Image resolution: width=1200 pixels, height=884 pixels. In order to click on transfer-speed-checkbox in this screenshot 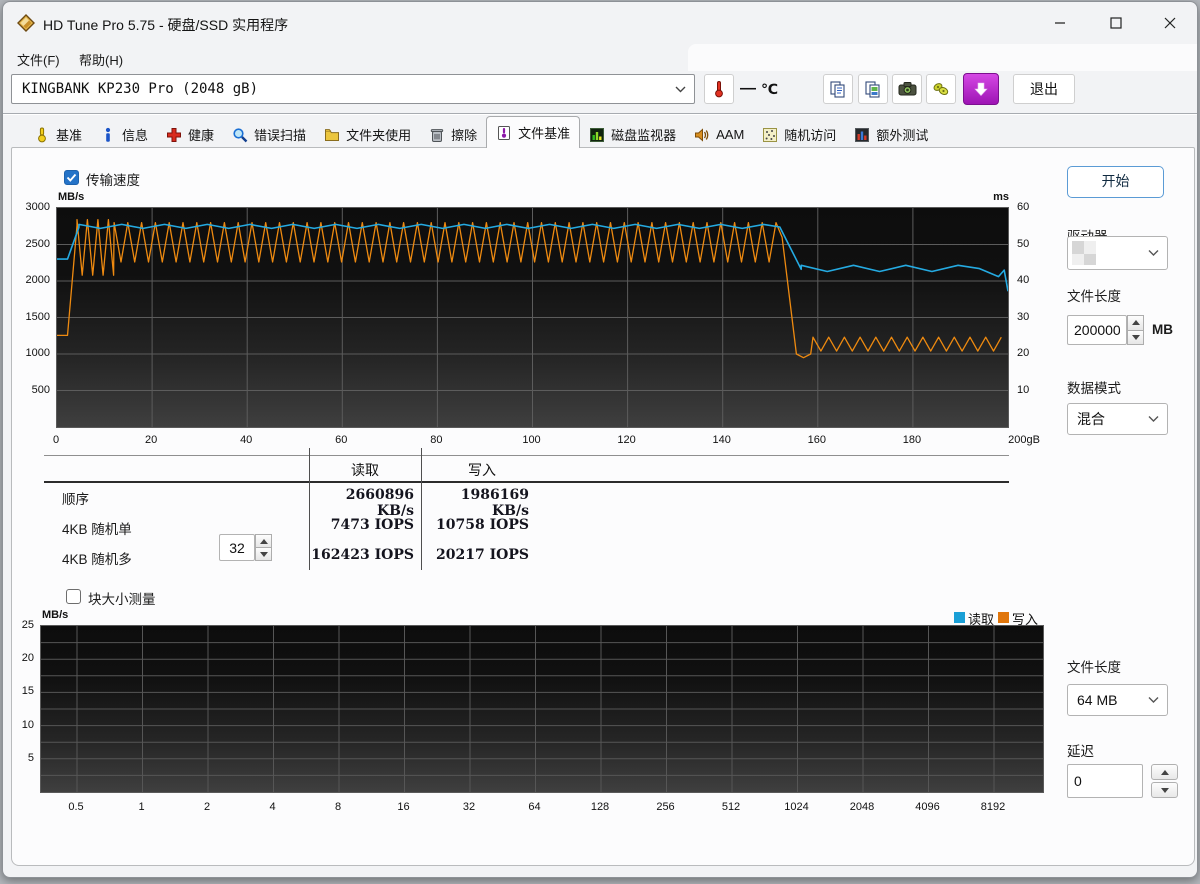, I will do `click(71, 177)`.